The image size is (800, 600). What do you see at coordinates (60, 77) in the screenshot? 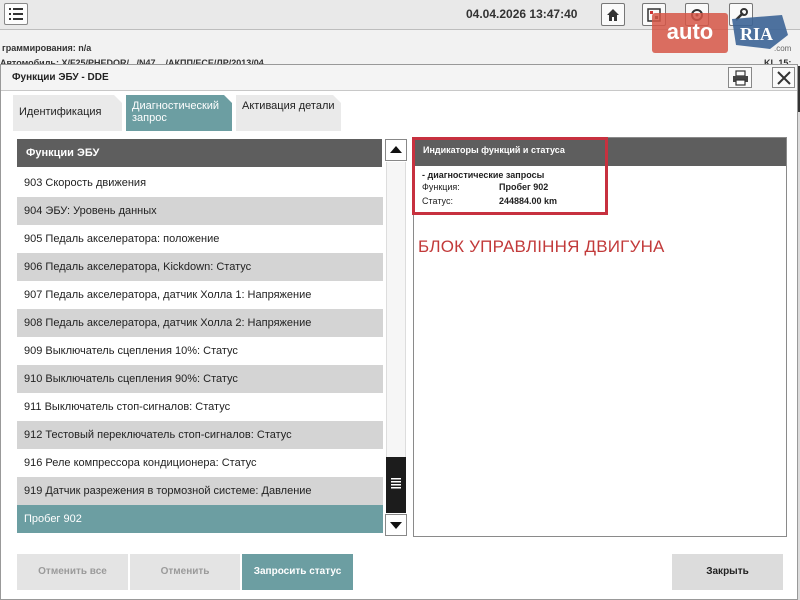
I see `dialog-title: Функции ЭБУ - DDE` at bounding box center [60, 77].